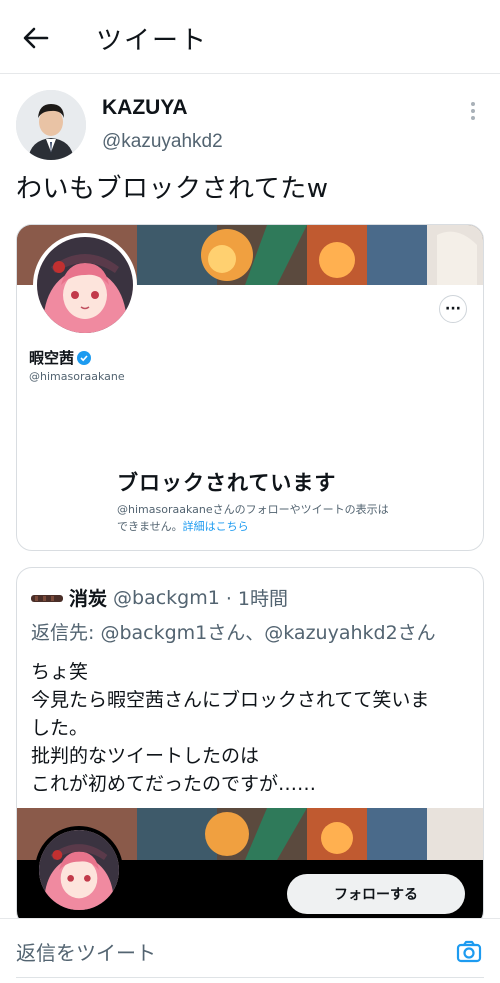 Image resolution: width=500 pixels, height=983 pixels. What do you see at coordinates (145, 108) in the screenshot?
I see `author-name: KAZUYA` at bounding box center [145, 108].